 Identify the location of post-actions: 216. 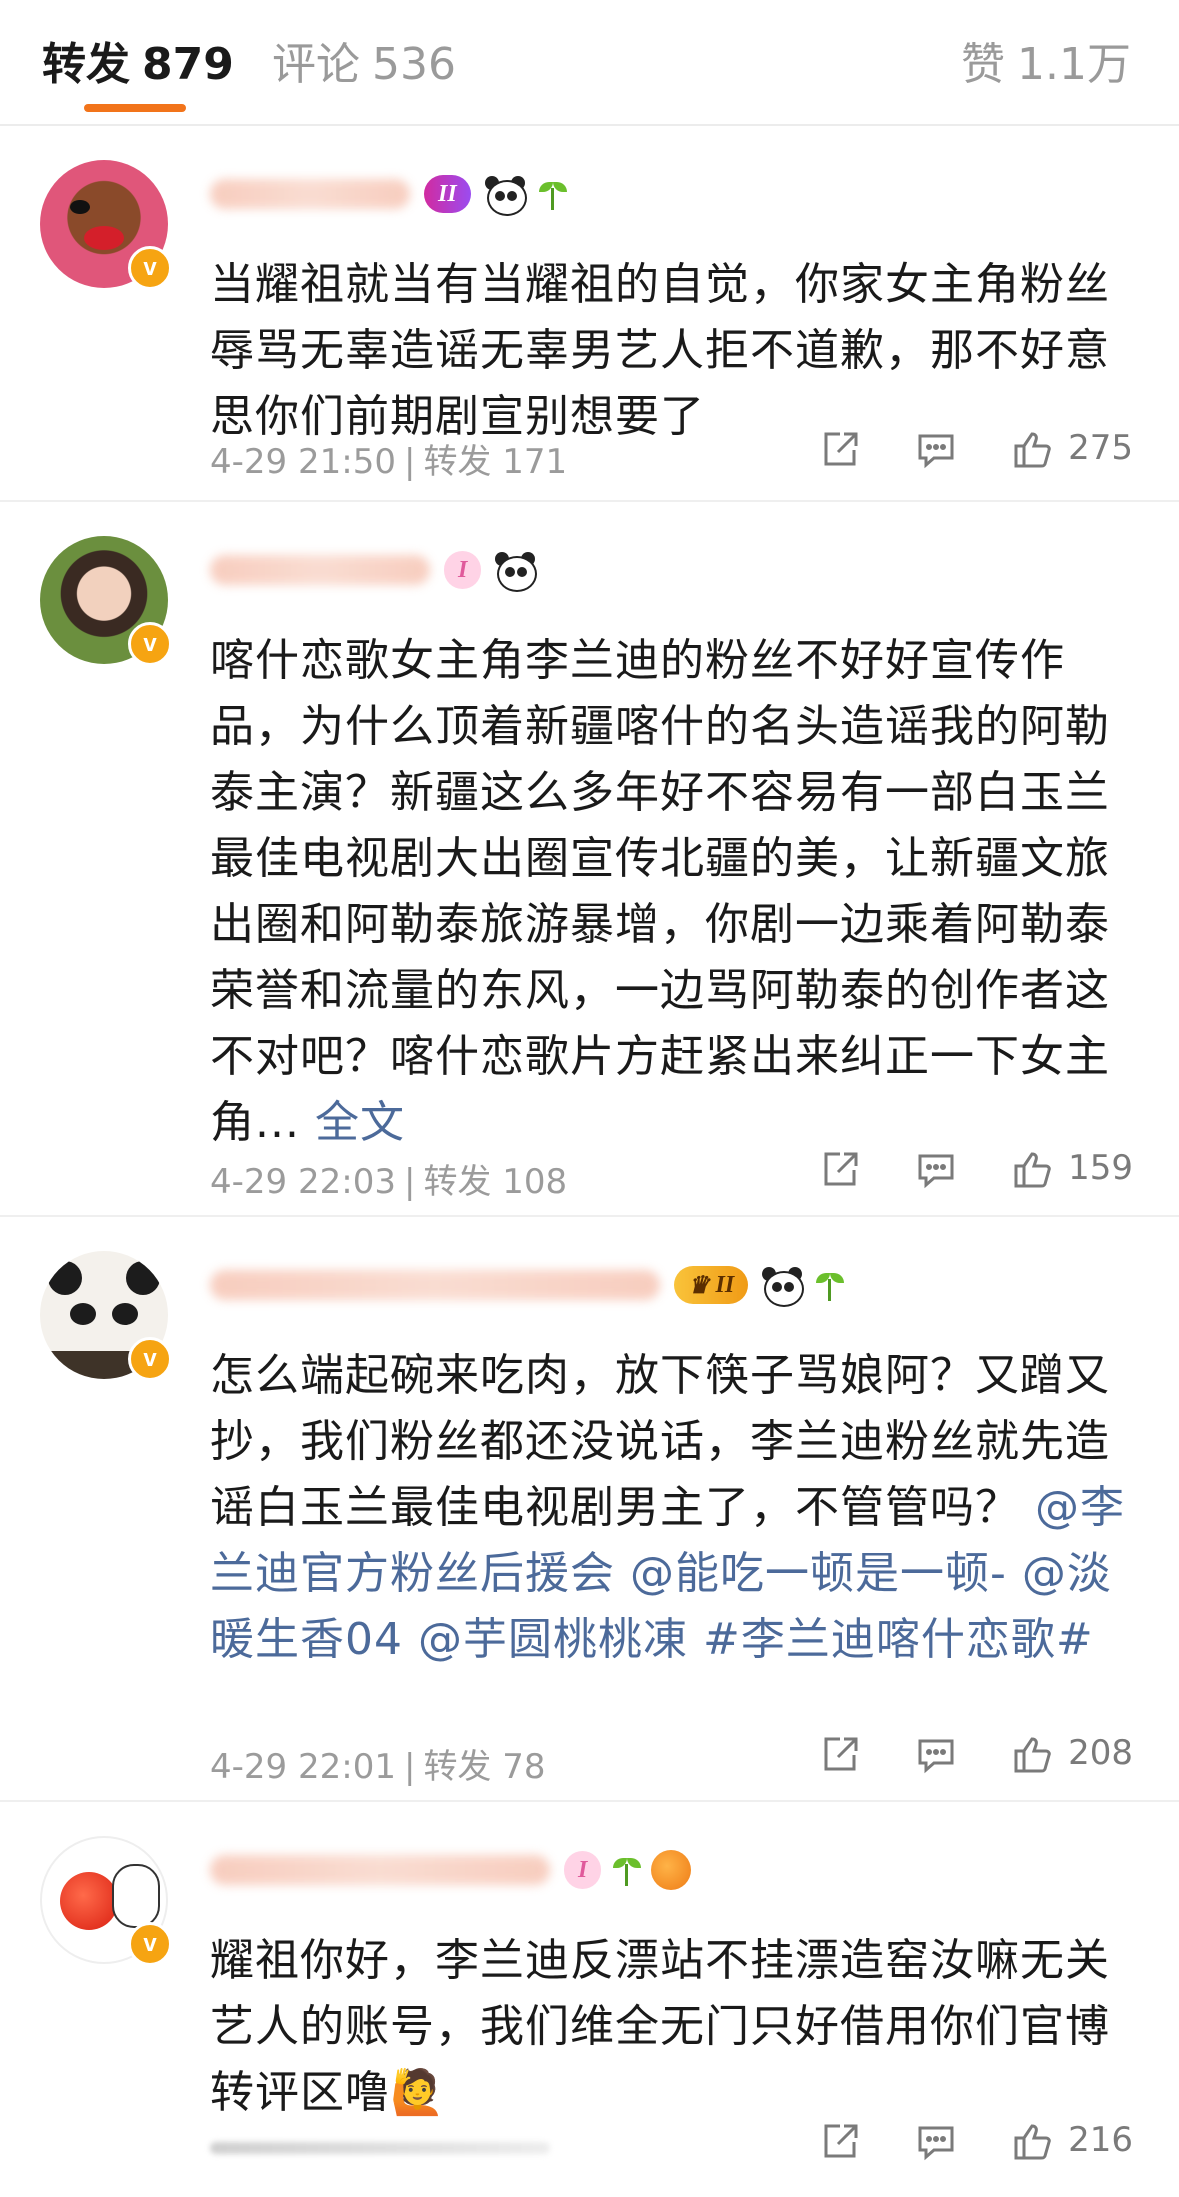
(975, 2142).